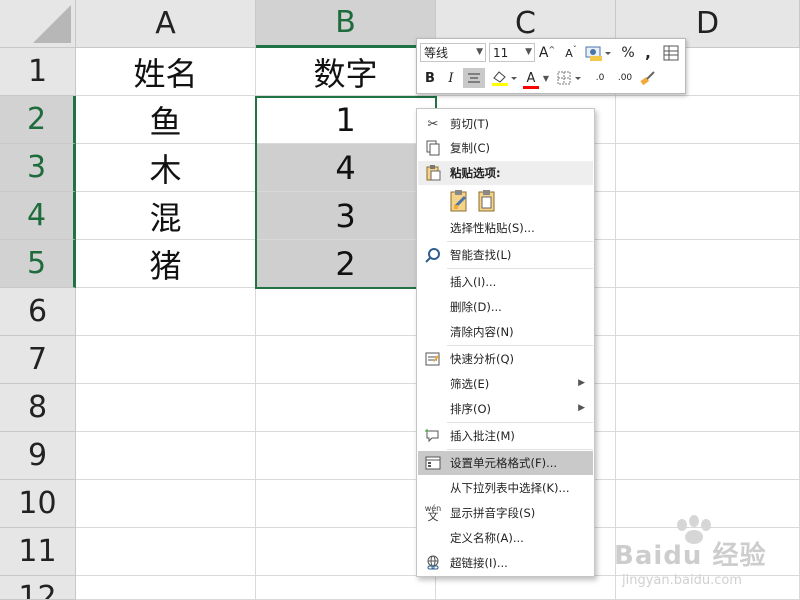  I want to click on cell-b10, so click(346, 504).